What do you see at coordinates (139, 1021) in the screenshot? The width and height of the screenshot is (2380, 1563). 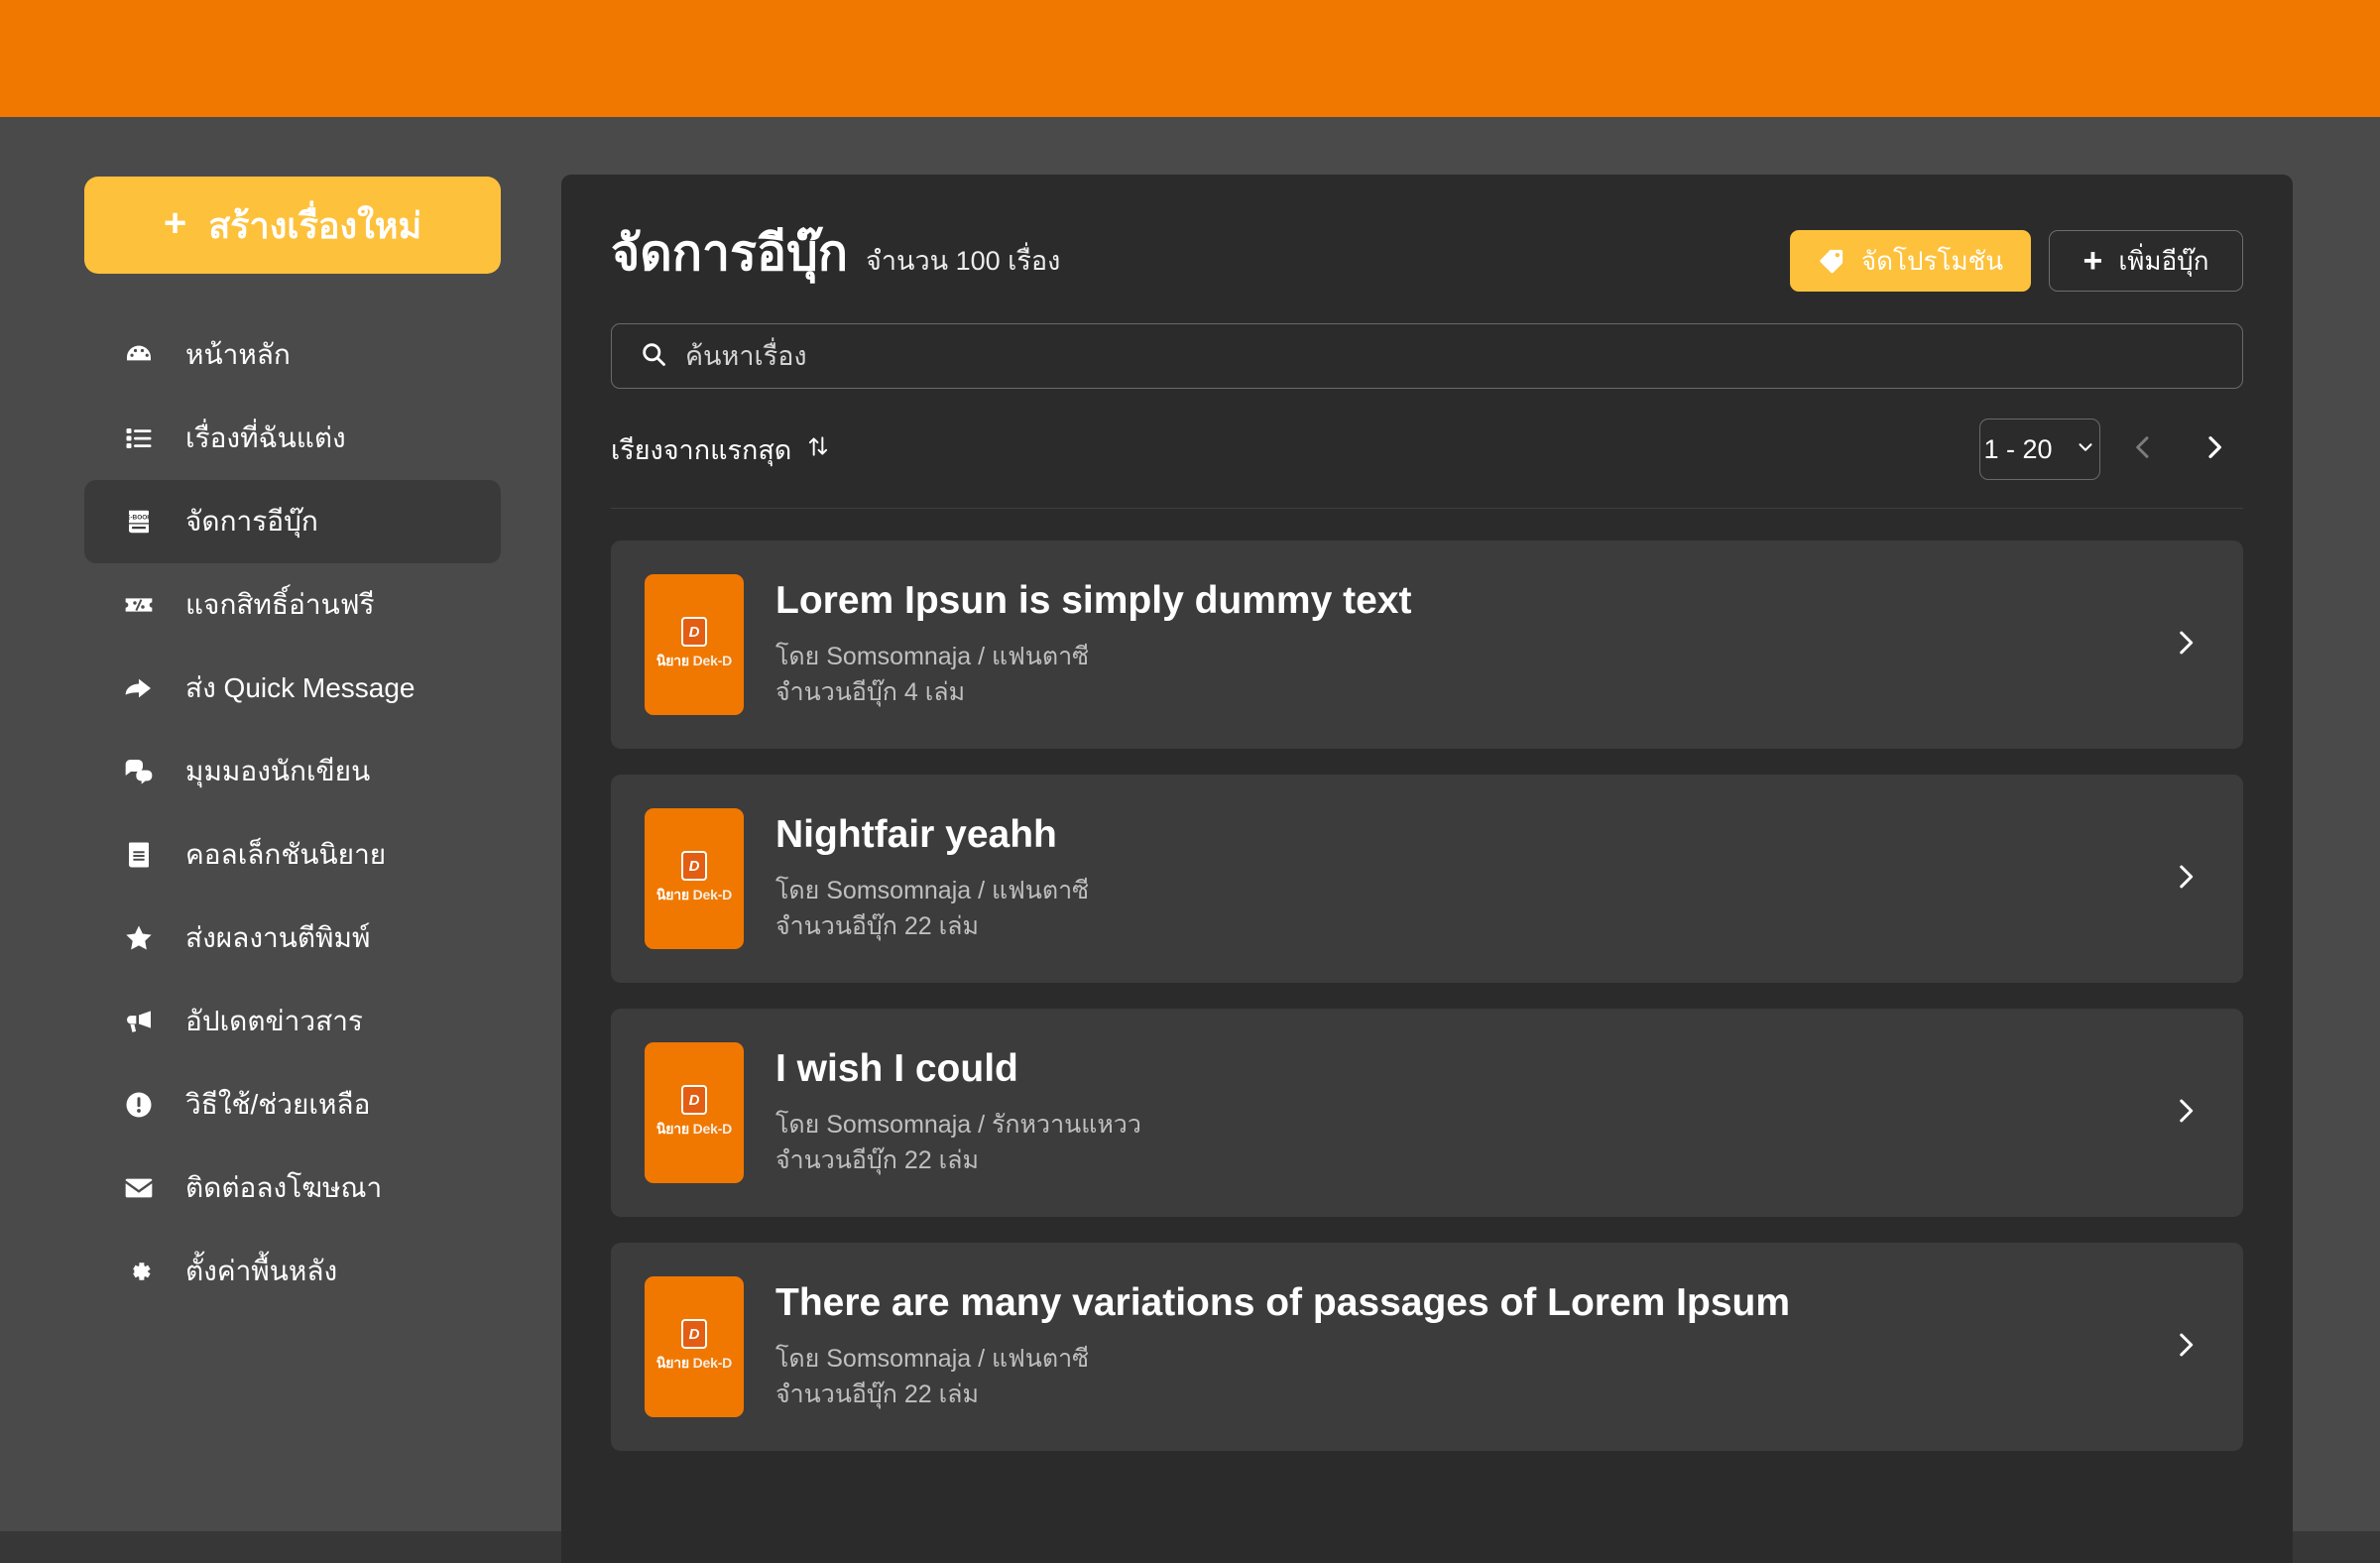 I see `megaphone-icon` at bounding box center [139, 1021].